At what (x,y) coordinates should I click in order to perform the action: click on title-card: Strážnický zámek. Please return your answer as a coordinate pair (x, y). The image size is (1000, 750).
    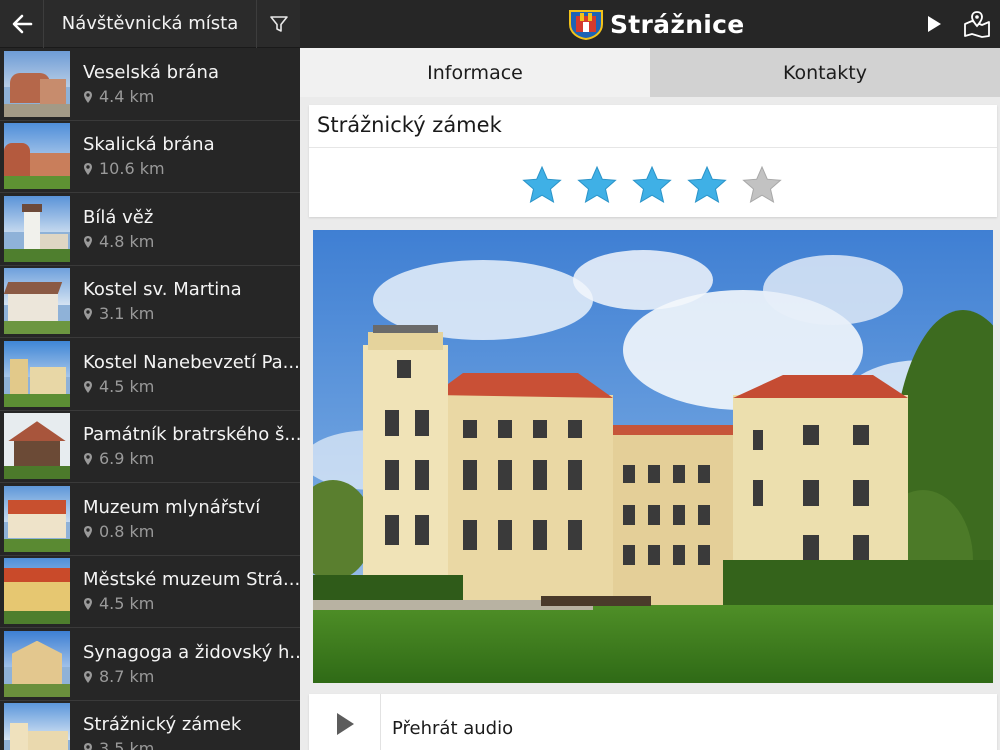
    Looking at the image, I should click on (653, 161).